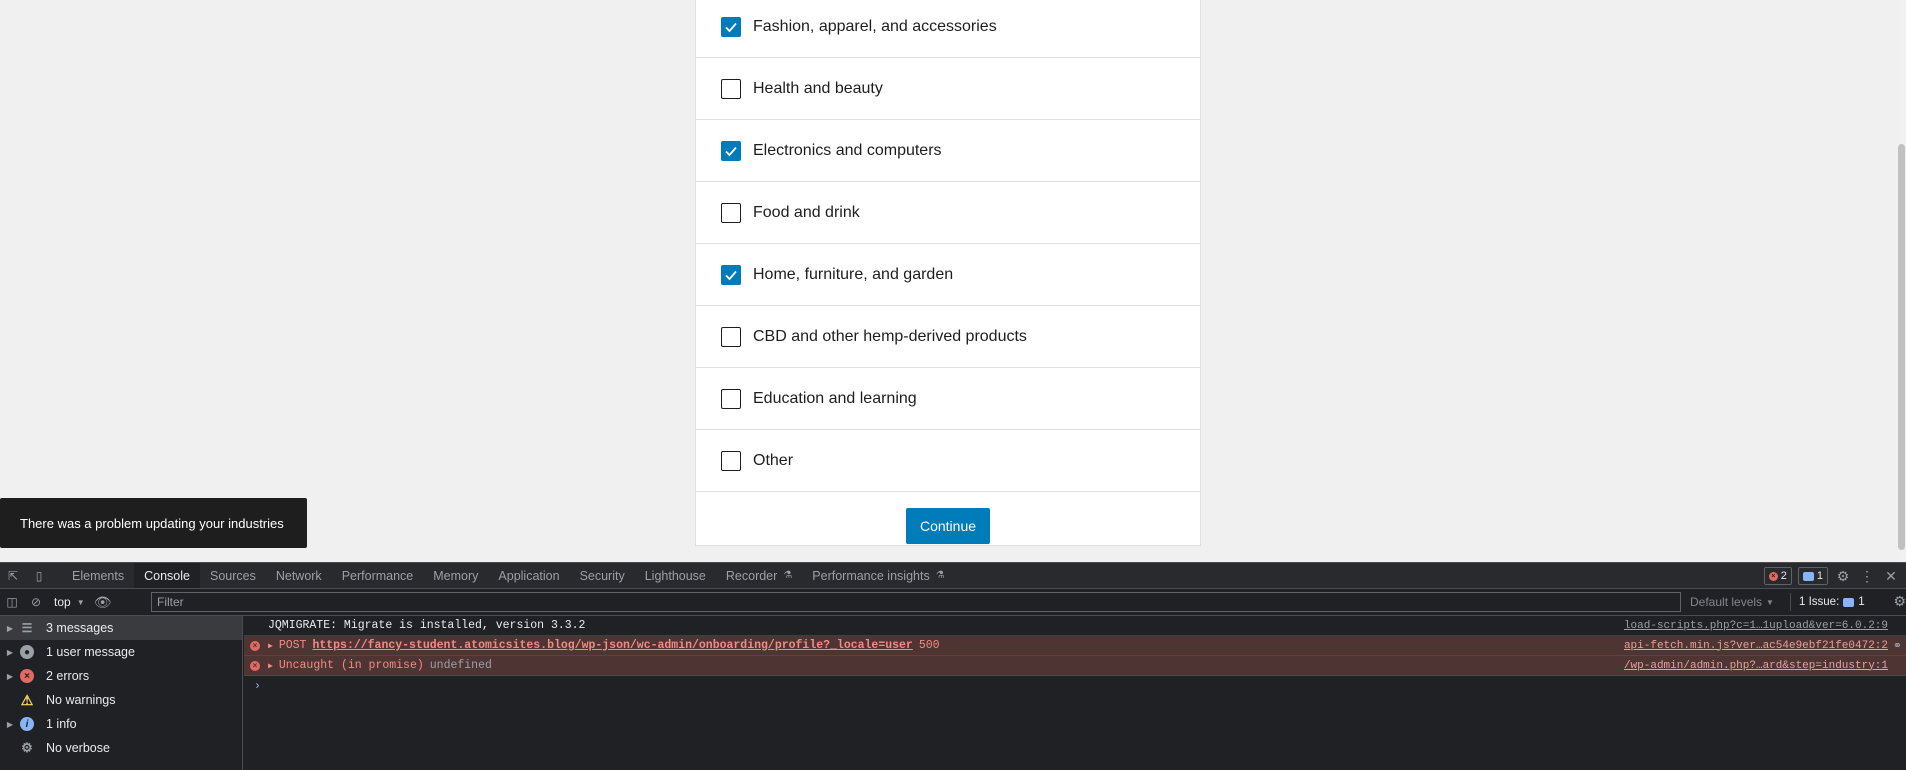 This screenshot has width=1906, height=770. Describe the element at coordinates (68, 676) in the screenshot. I see `sidebar-item-label: 2 errors` at that location.